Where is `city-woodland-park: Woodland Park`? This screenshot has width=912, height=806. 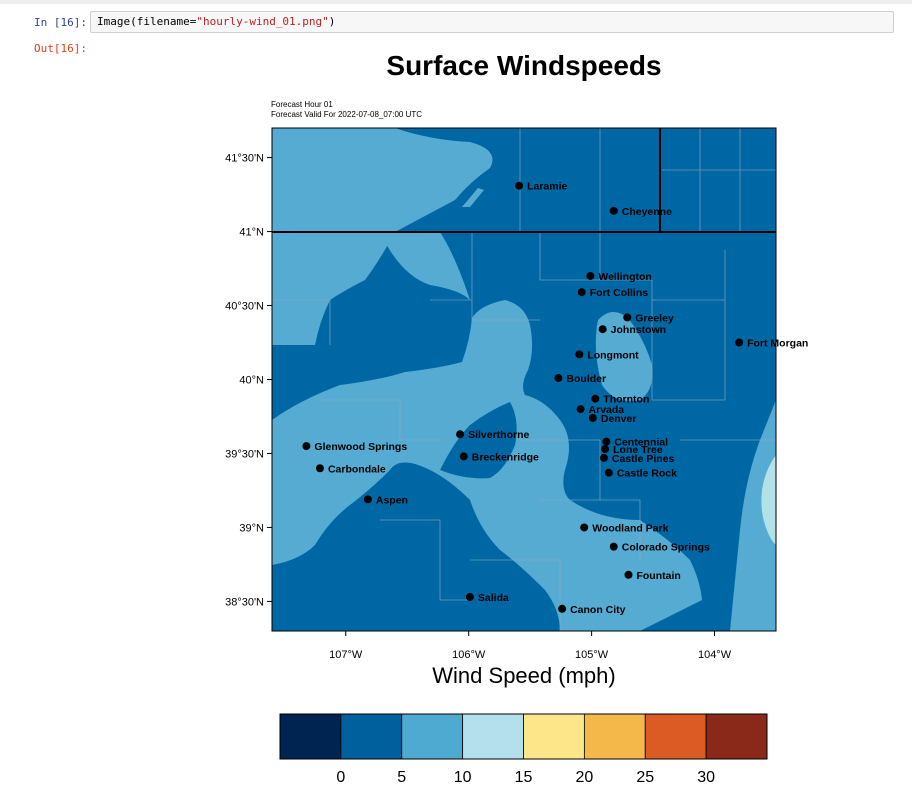
city-woodland-park: Woodland Park is located at coordinates (624, 528).